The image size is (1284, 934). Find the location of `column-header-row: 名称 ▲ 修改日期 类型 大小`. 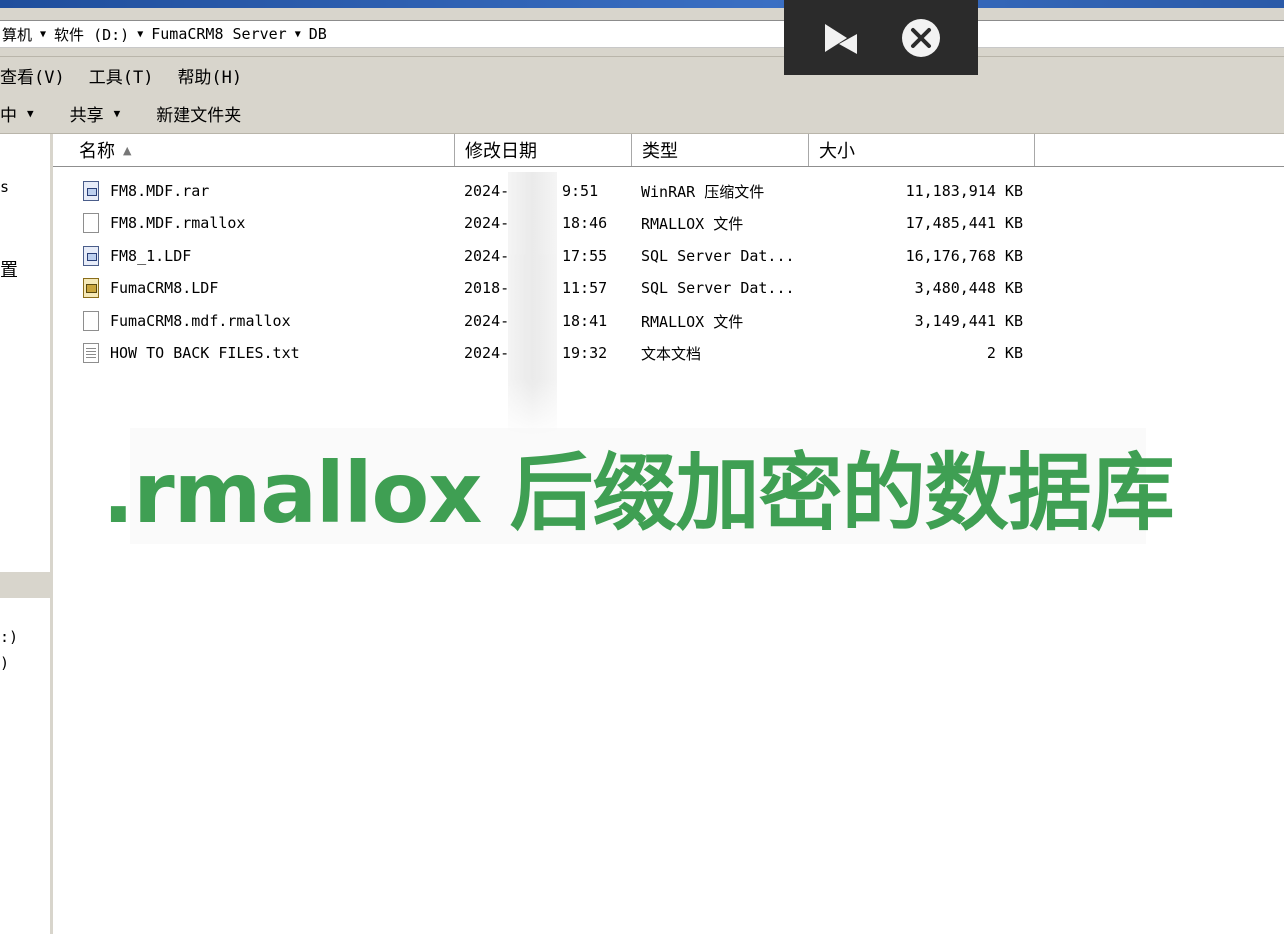

column-header-row: 名称 ▲ 修改日期 类型 大小 is located at coordinates (668, 150).